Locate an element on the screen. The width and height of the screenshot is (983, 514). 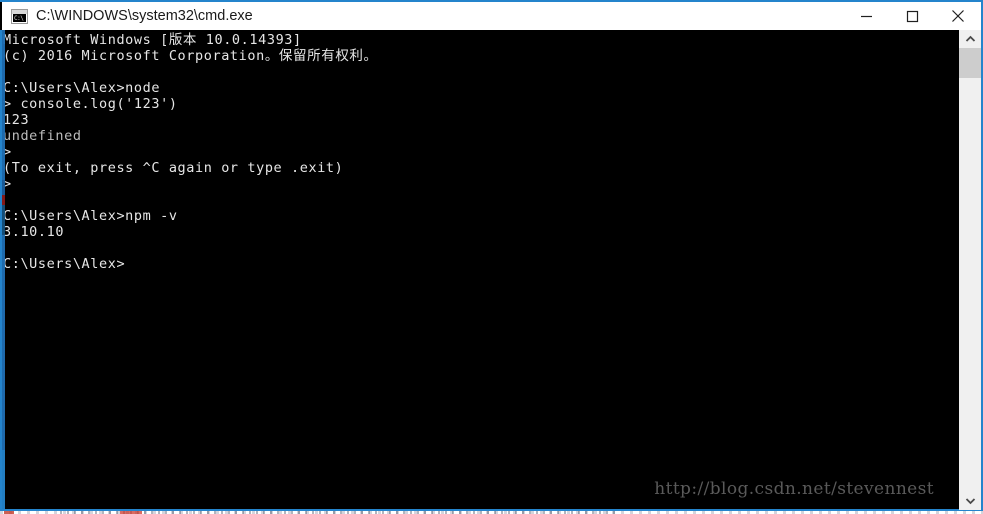
console-line: undefined is located at coordinates (42, 136).